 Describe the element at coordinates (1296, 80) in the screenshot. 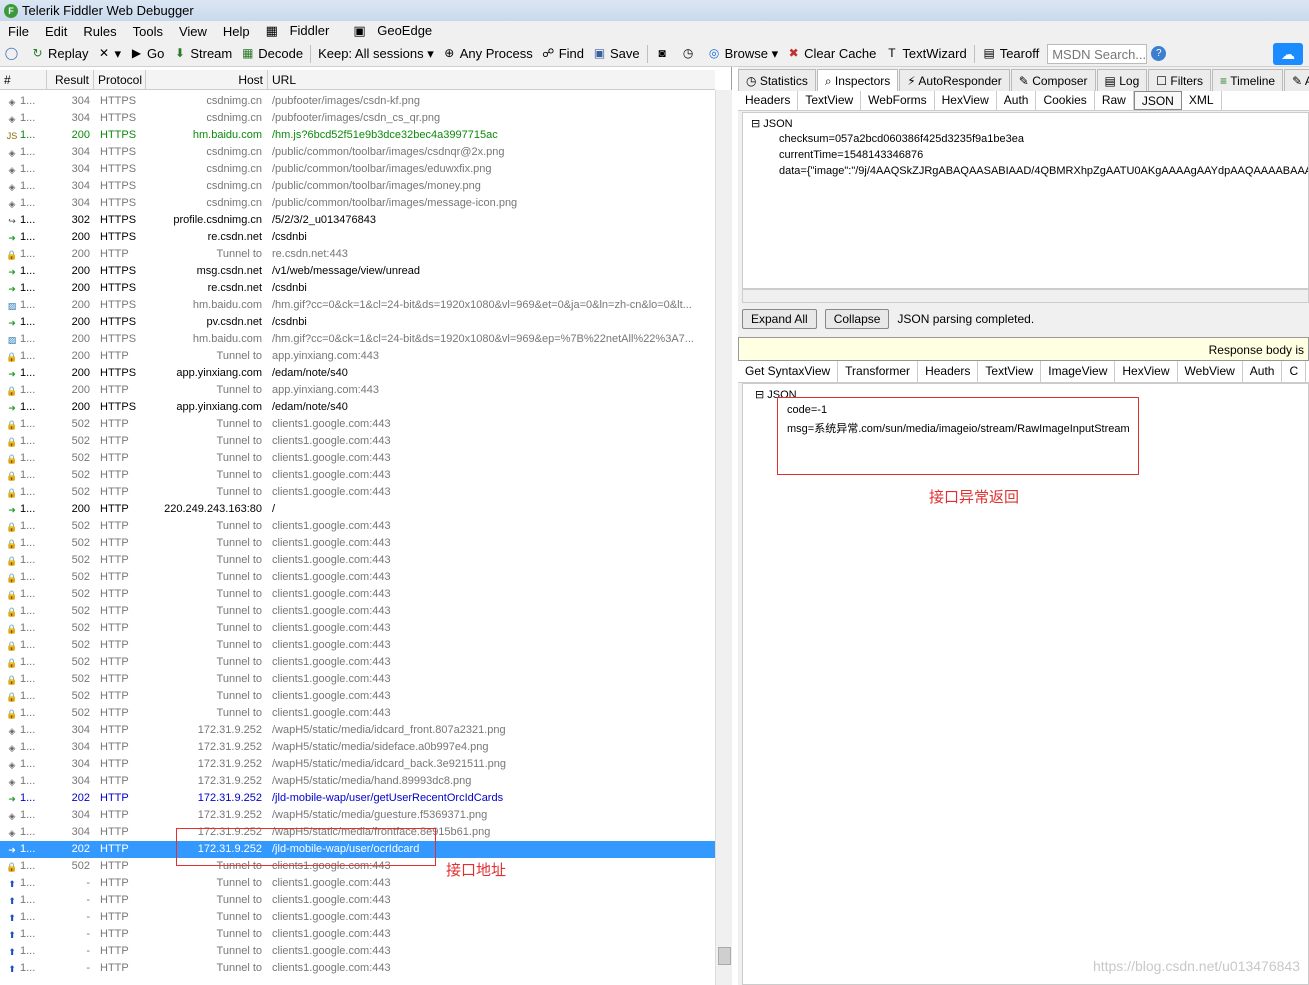

I see `tab-overflow: ✎ A` at that location.